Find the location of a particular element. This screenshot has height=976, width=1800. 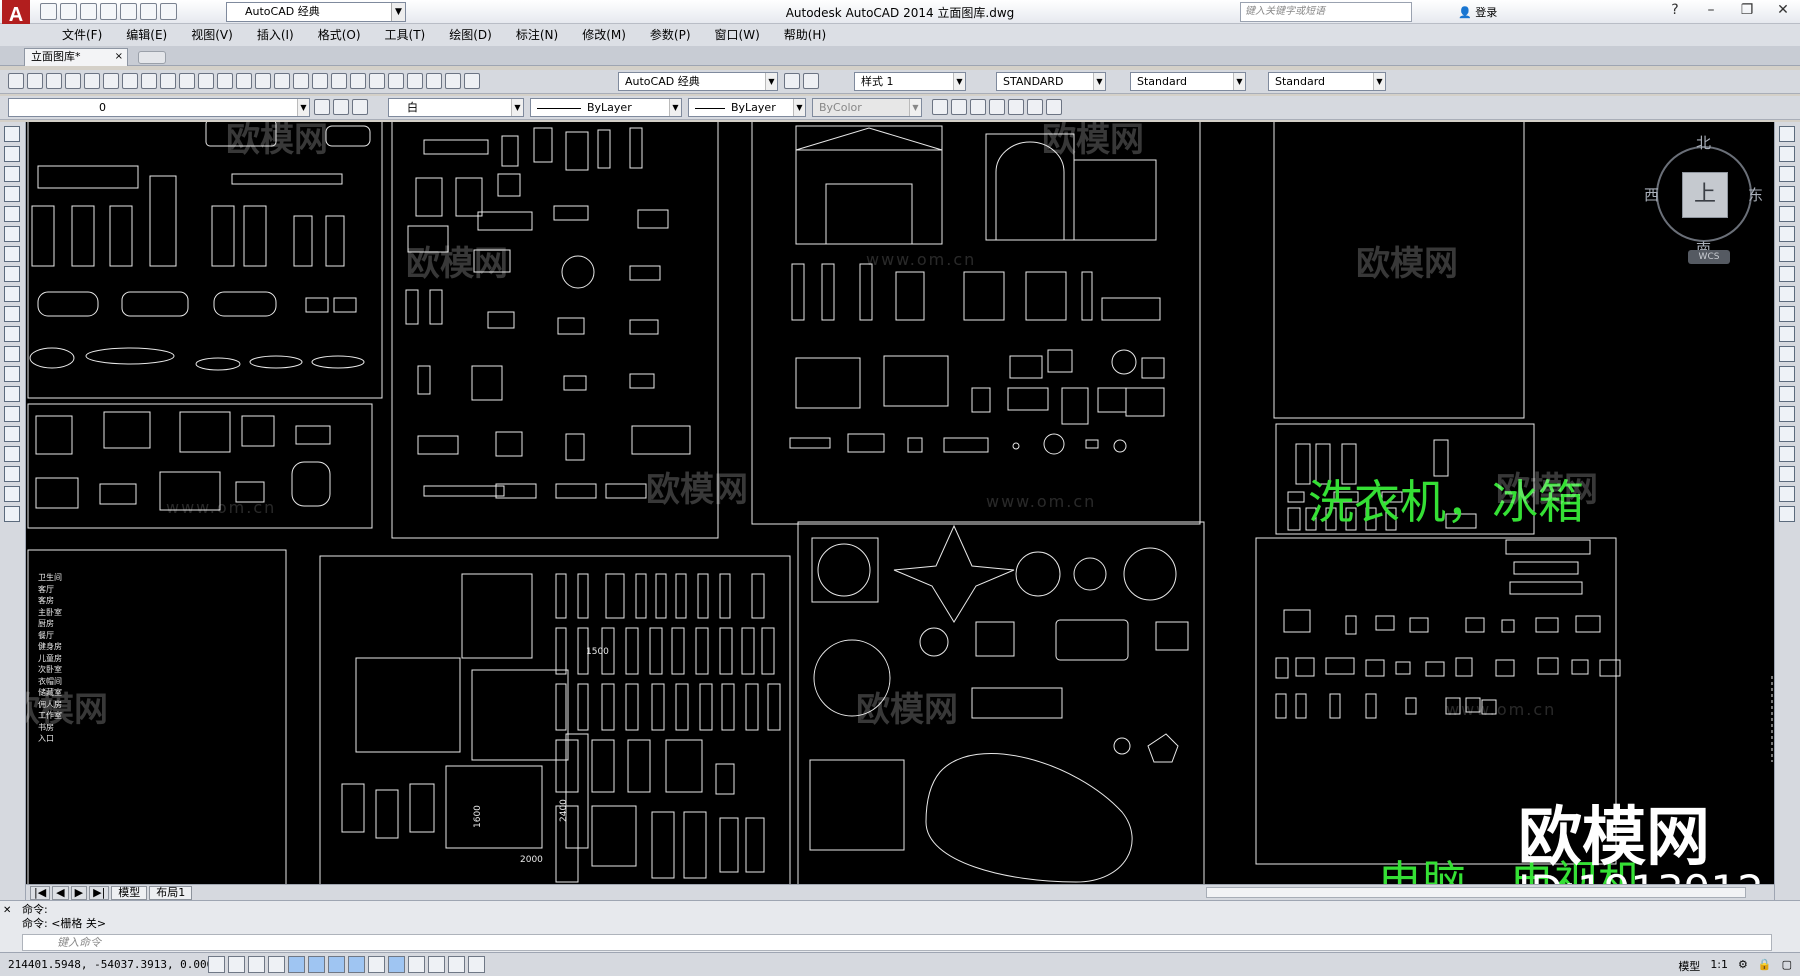

compass-east: 东 is located at coordinates (1755, 194).